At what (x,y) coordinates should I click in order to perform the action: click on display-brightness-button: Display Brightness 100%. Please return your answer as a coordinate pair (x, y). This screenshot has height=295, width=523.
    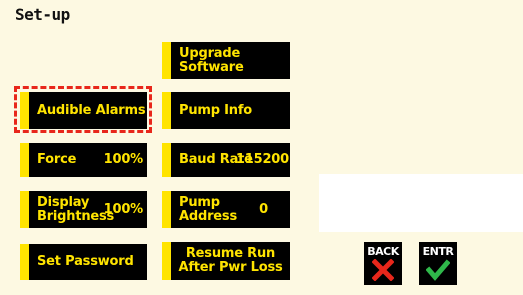
    Looking at the image, I should click on (83, 209).